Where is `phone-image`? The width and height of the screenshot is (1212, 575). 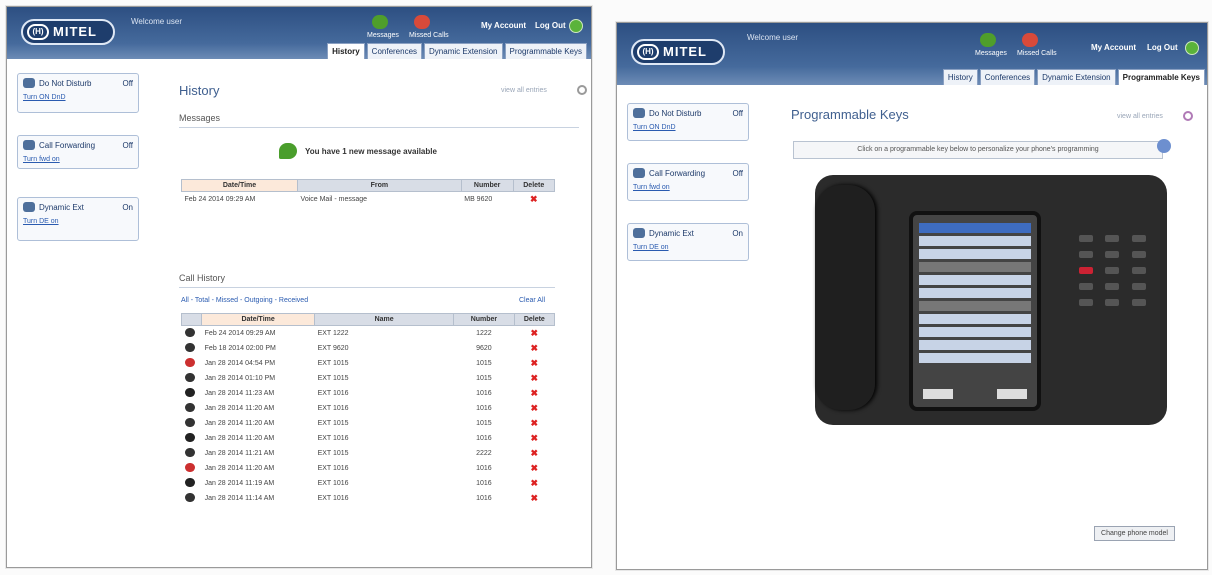
phone-image is located at coordinates (991, 300).